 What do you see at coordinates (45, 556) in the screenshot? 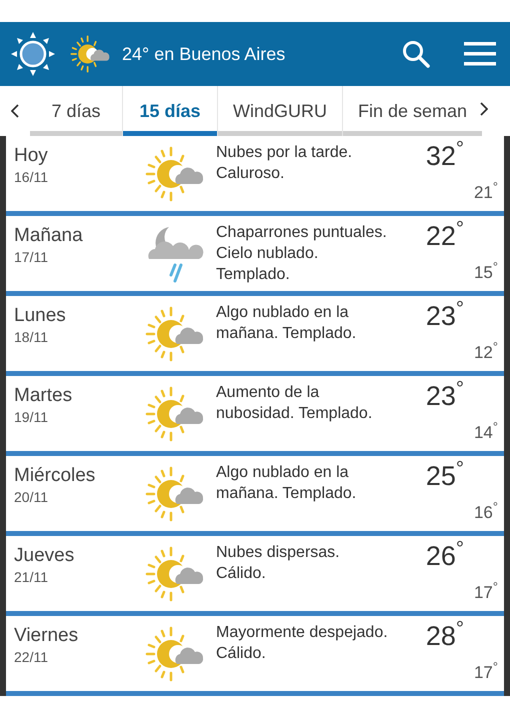
I see `day-name: Jueves` at bounding box center [45, 556].